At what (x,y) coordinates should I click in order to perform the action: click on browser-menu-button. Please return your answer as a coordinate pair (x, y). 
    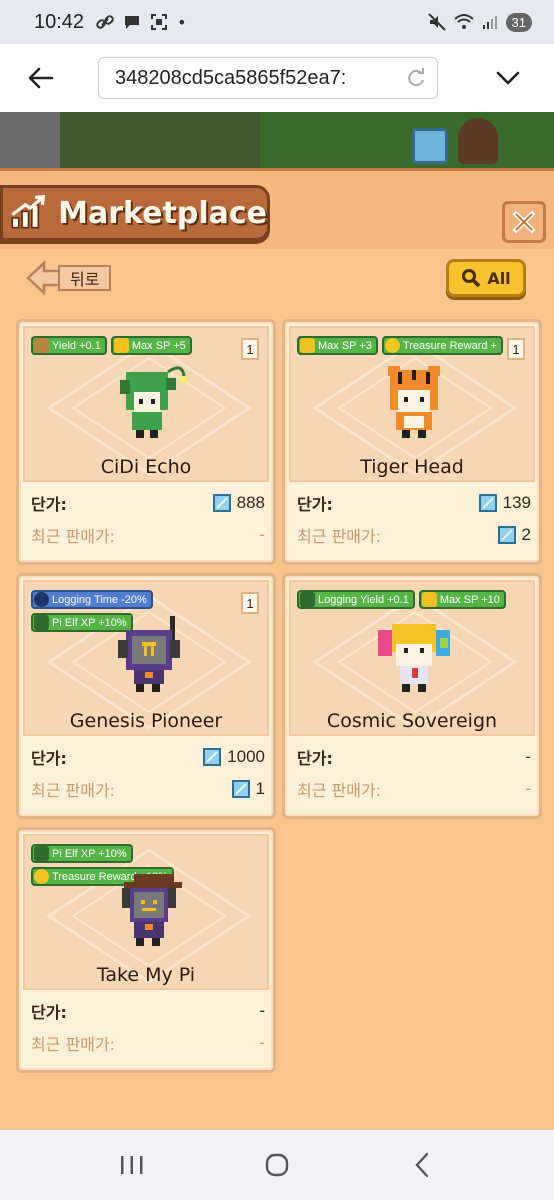
    Looking at the image, I should click on (508, 78).